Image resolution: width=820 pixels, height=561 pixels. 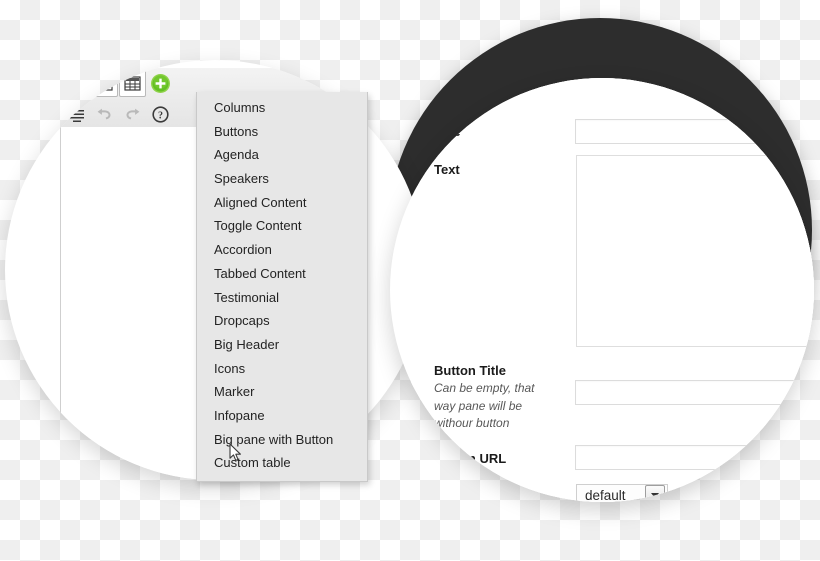 What do you see at coordinates (104, 83) in the screenshot?
I see `fullscreen-icon` at bounding box center [104, 83].